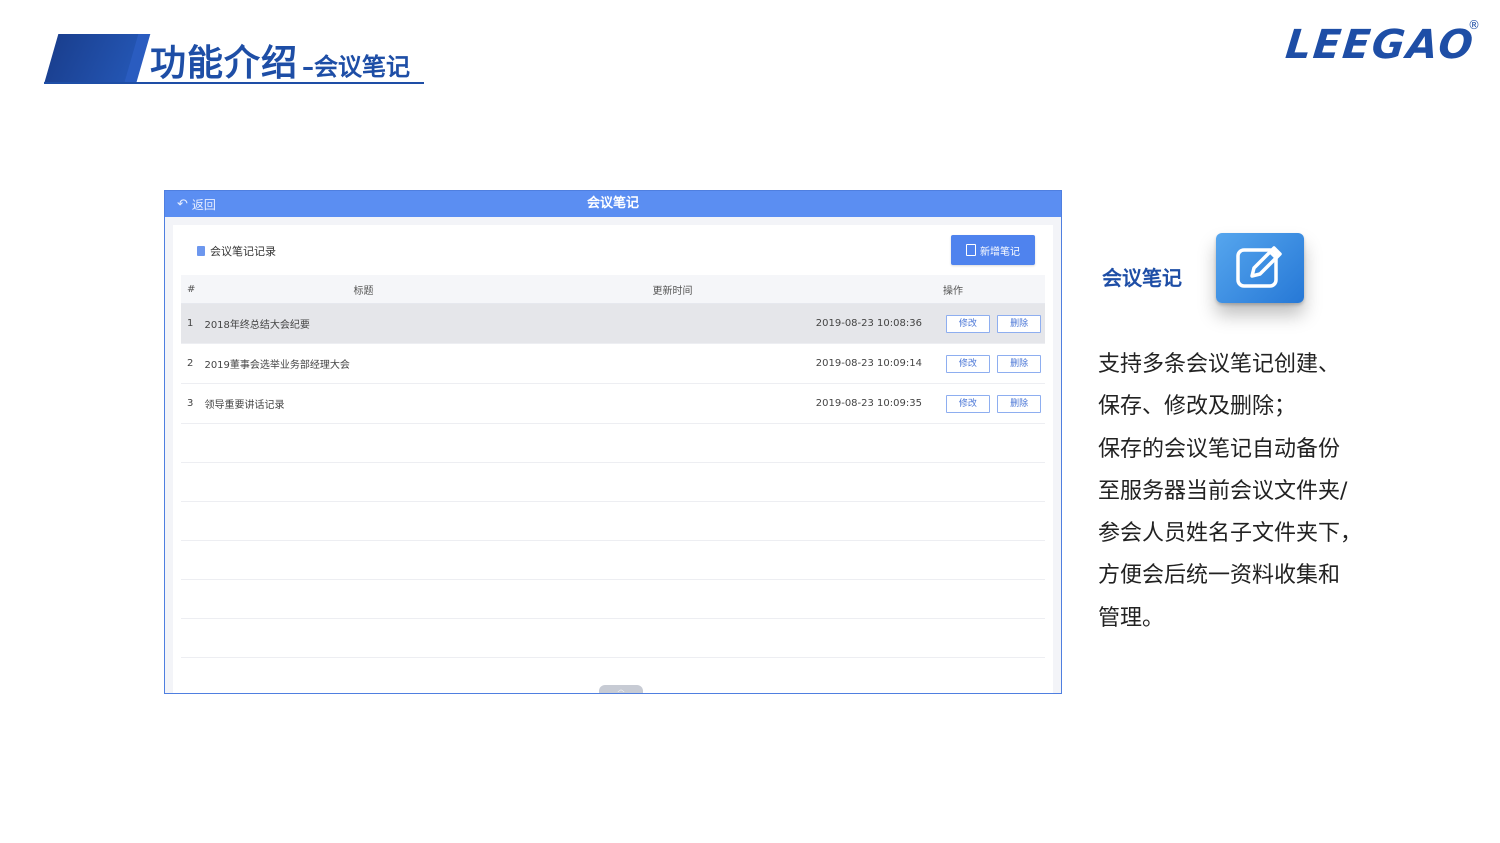 This screenshot has height=843, width=1500. What do you see at coordinates (750, 55) in the screenshot?
I see `slide-header: 功能介绍 –会议笔记 LEEGAO ®` at bounding box center [750, 55].